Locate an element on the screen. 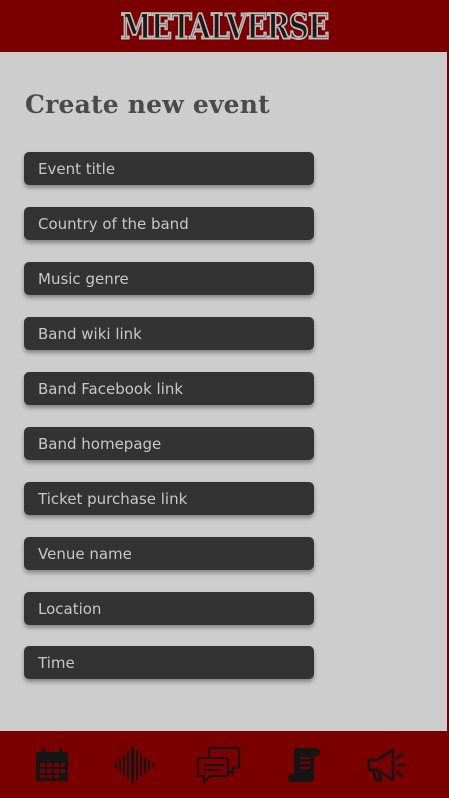 This screenshot has height=798, width=449. band-homepage-input is located at coordinates (169, 443).